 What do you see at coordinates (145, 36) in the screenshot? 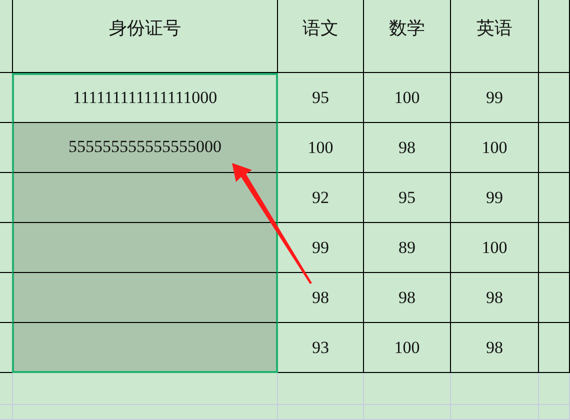
I see `column-header: 身份证号` at bounding box center [145, 36].